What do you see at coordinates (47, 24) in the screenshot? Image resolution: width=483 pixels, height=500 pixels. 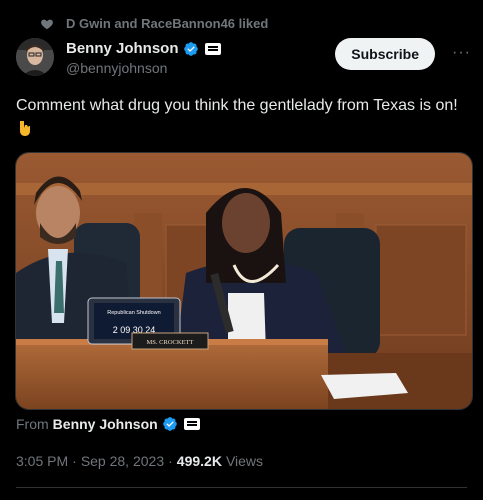 I see `heart-icon` at bounding box center [47, 24].